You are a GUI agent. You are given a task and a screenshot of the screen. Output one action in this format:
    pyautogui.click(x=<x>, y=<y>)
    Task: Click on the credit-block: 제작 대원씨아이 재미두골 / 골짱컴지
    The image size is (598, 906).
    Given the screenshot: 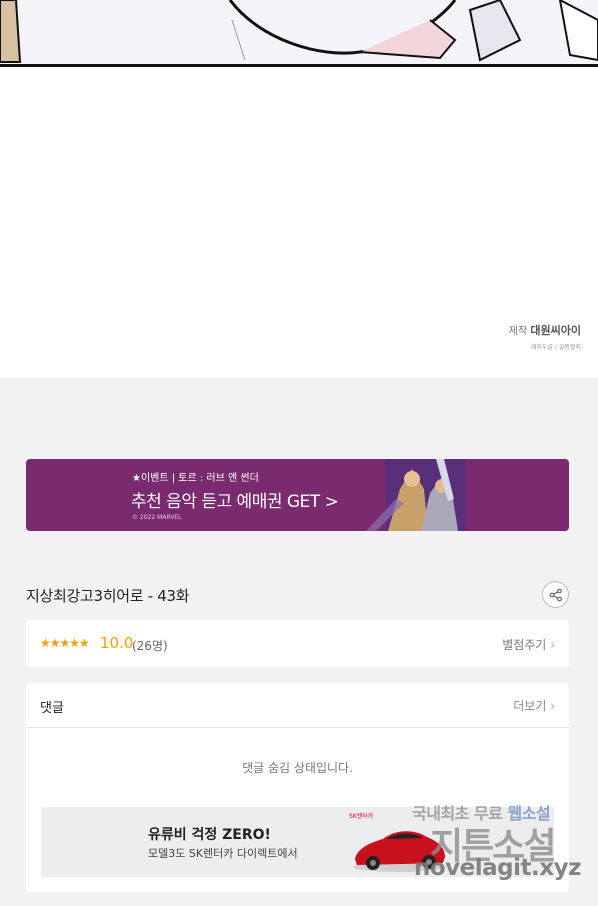 What is the action you would take?
    pyautogui.click(x=545, y=336)
    